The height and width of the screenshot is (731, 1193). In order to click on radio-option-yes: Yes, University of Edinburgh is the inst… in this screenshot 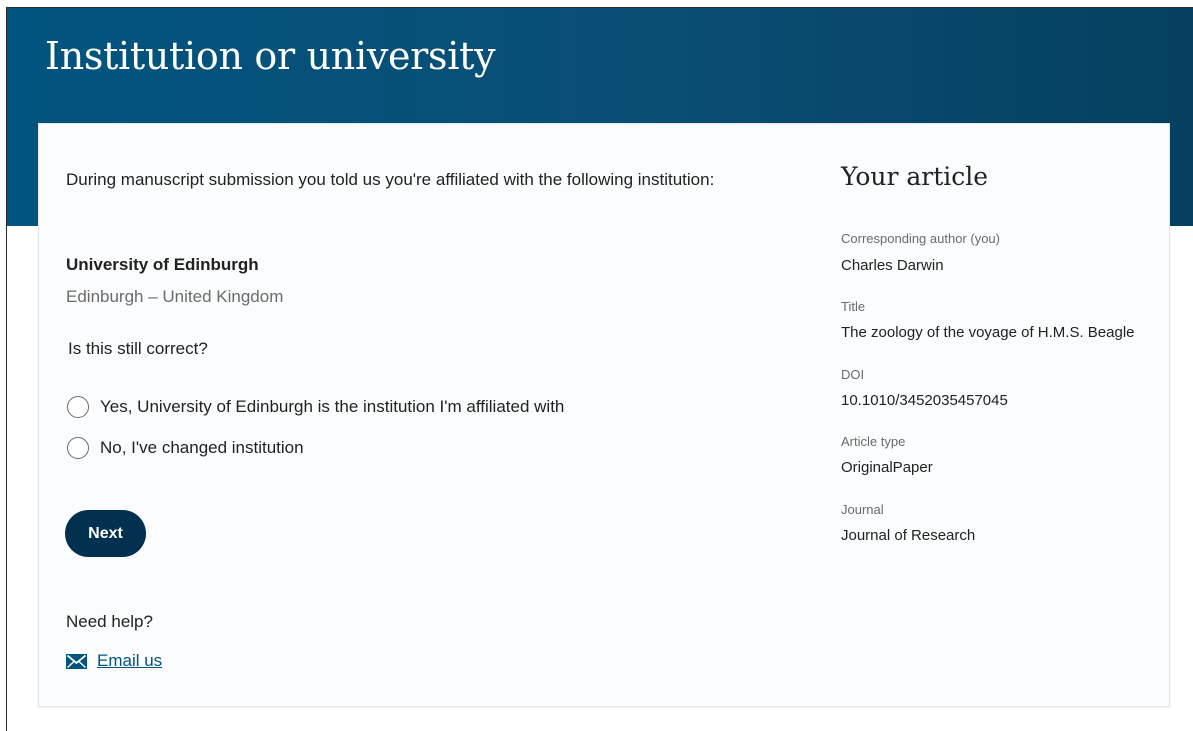, I will do `click(315, 407)`.